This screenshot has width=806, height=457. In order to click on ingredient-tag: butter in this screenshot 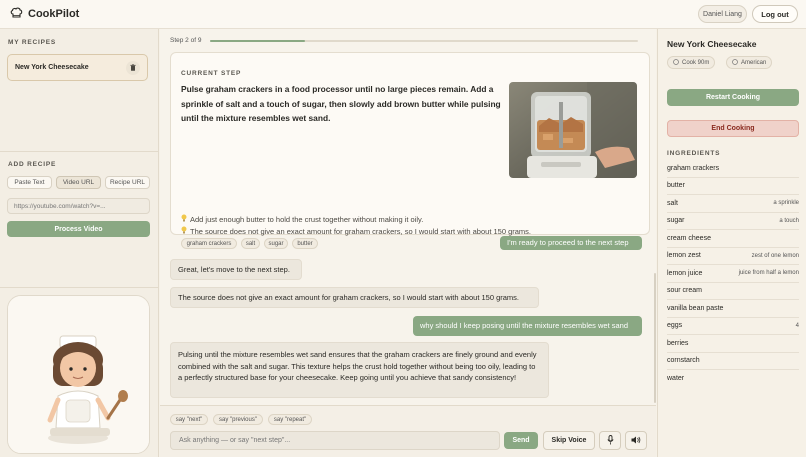, I will do `click(305, 243)`.